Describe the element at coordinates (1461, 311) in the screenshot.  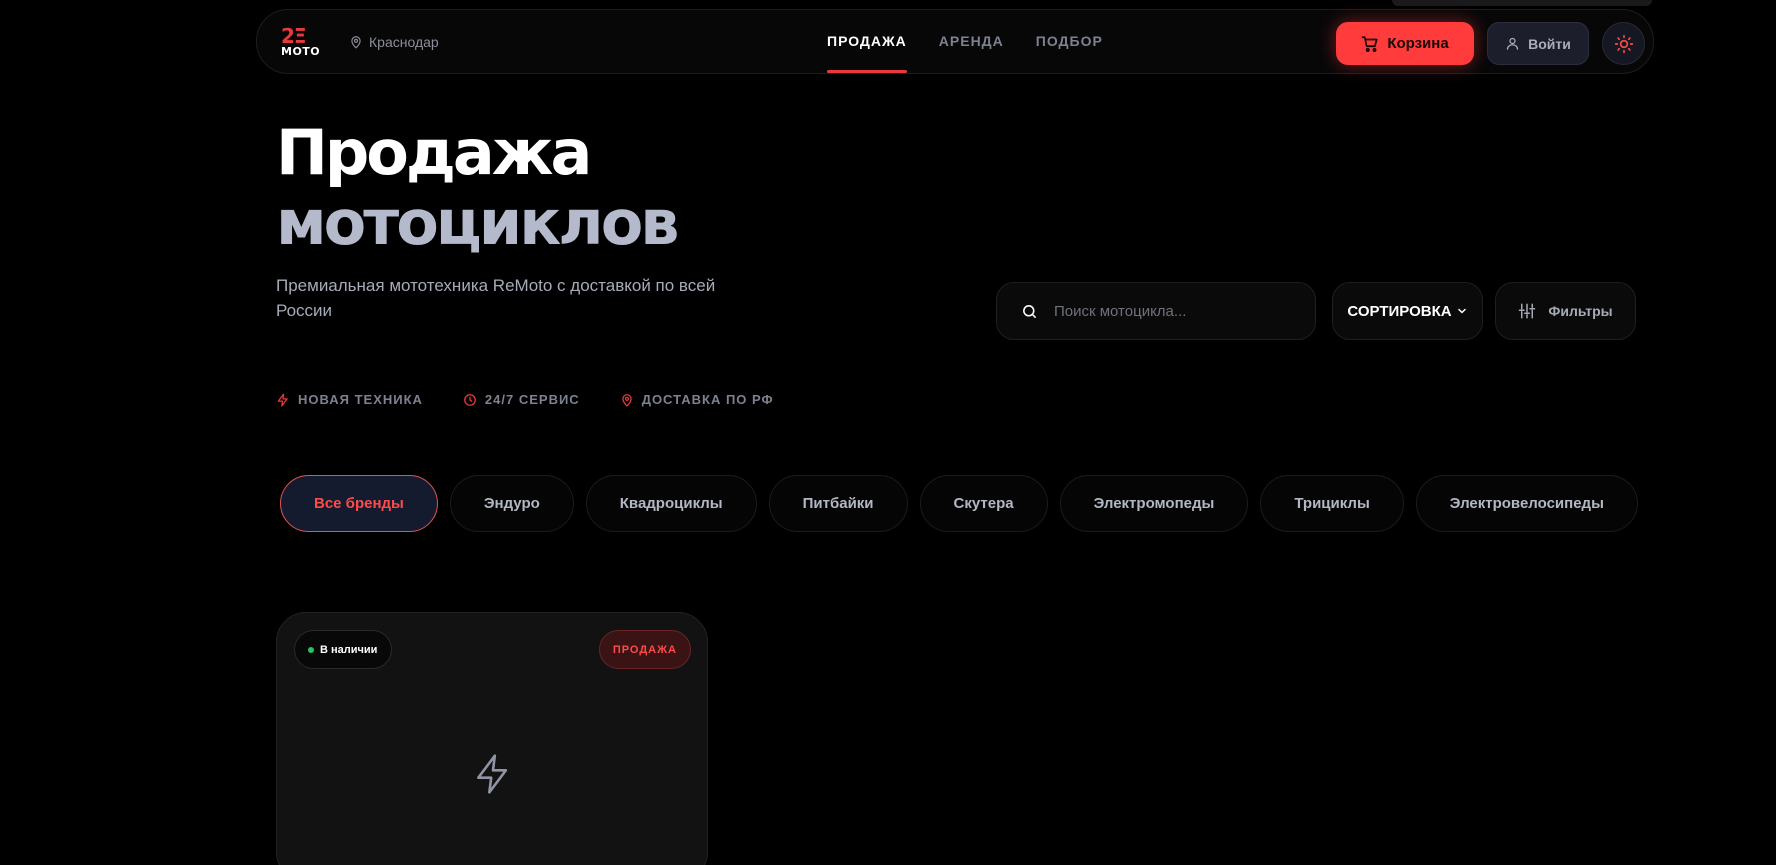
I see `chevron-down-icon` at that location.